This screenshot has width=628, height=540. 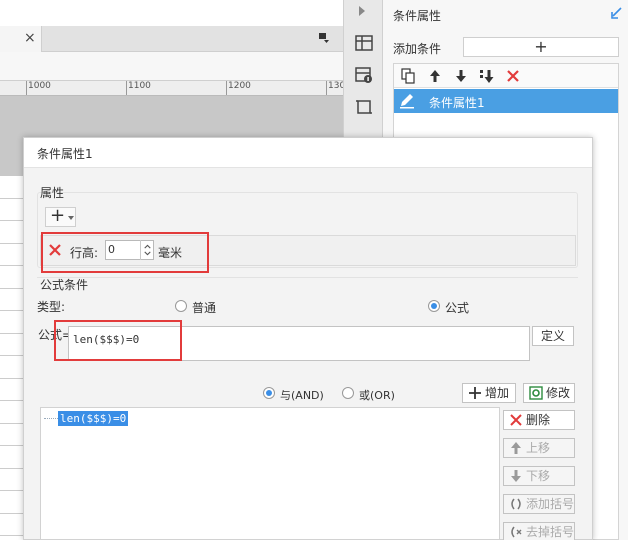 What do you see at coordinates (139, 86) in the screenshot?
I see `ruler-label: 1100` at bounding box center [139, 86].